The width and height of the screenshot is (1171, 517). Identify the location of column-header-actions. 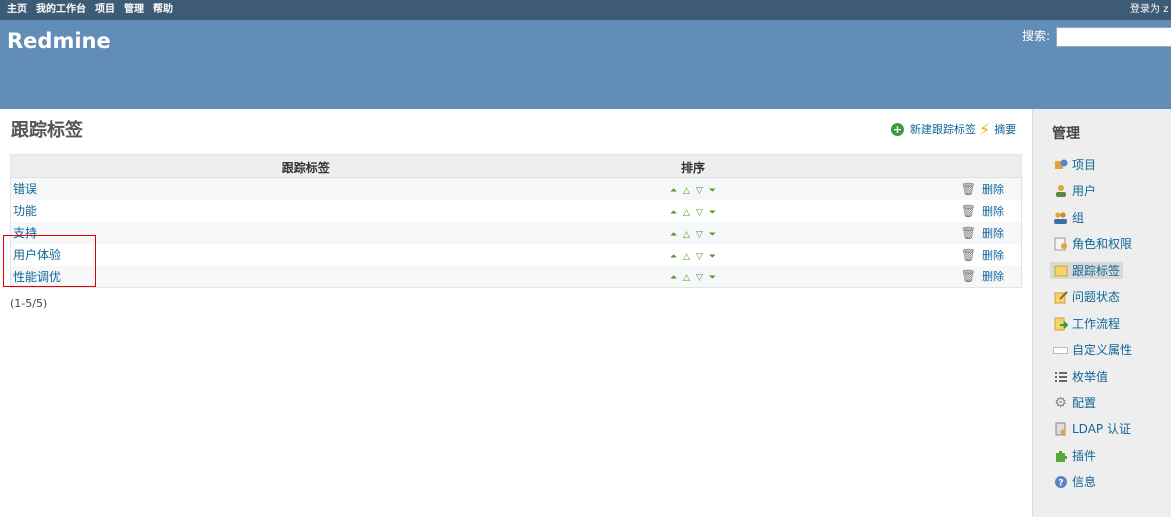
(903, 166).